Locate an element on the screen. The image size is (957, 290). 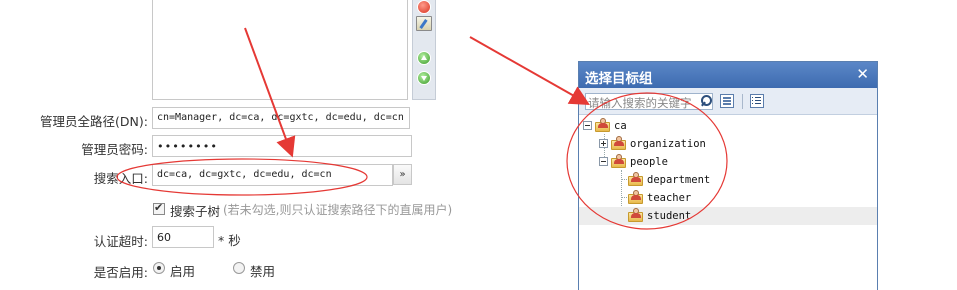
dialog-search-input: 请输入搜索的关键字 is located at coordinates (649, 101).